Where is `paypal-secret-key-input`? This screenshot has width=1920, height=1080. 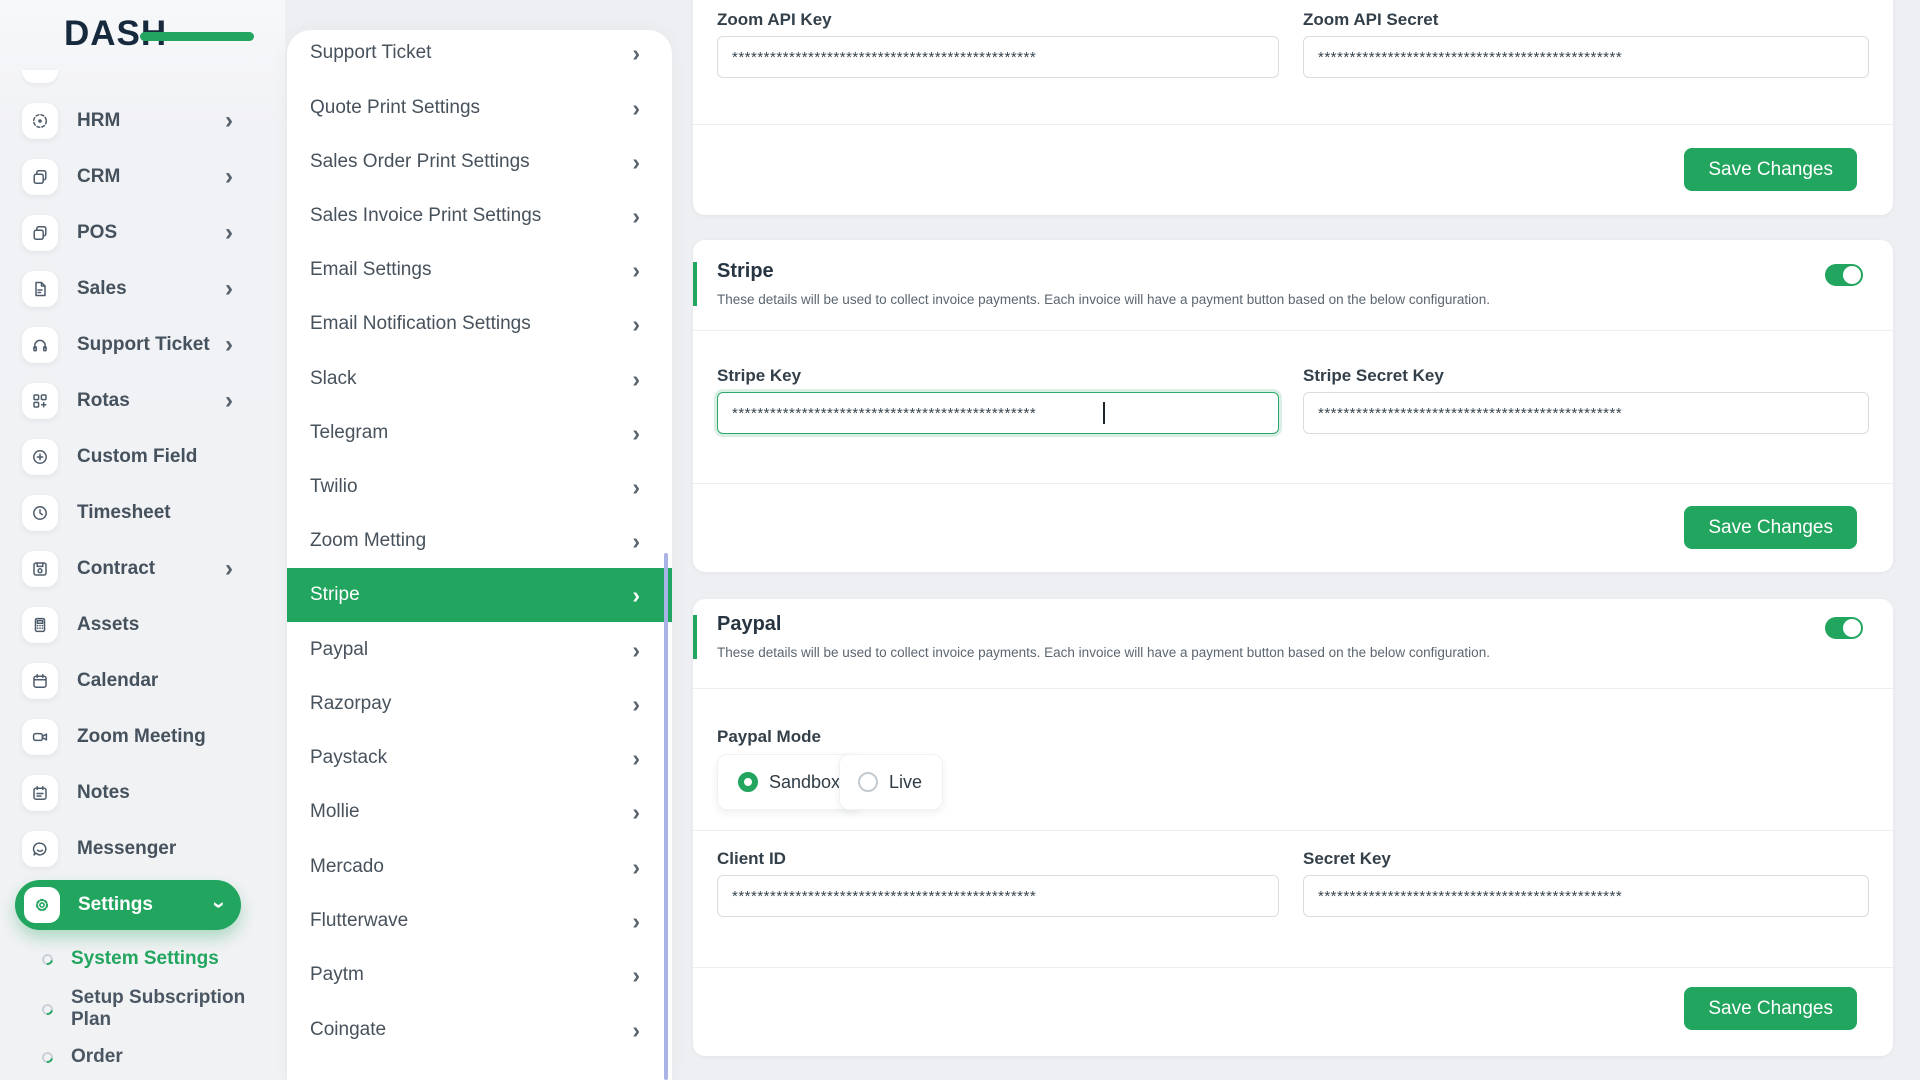 paypal-secret-key-input is located at coordinates (1586, 896).